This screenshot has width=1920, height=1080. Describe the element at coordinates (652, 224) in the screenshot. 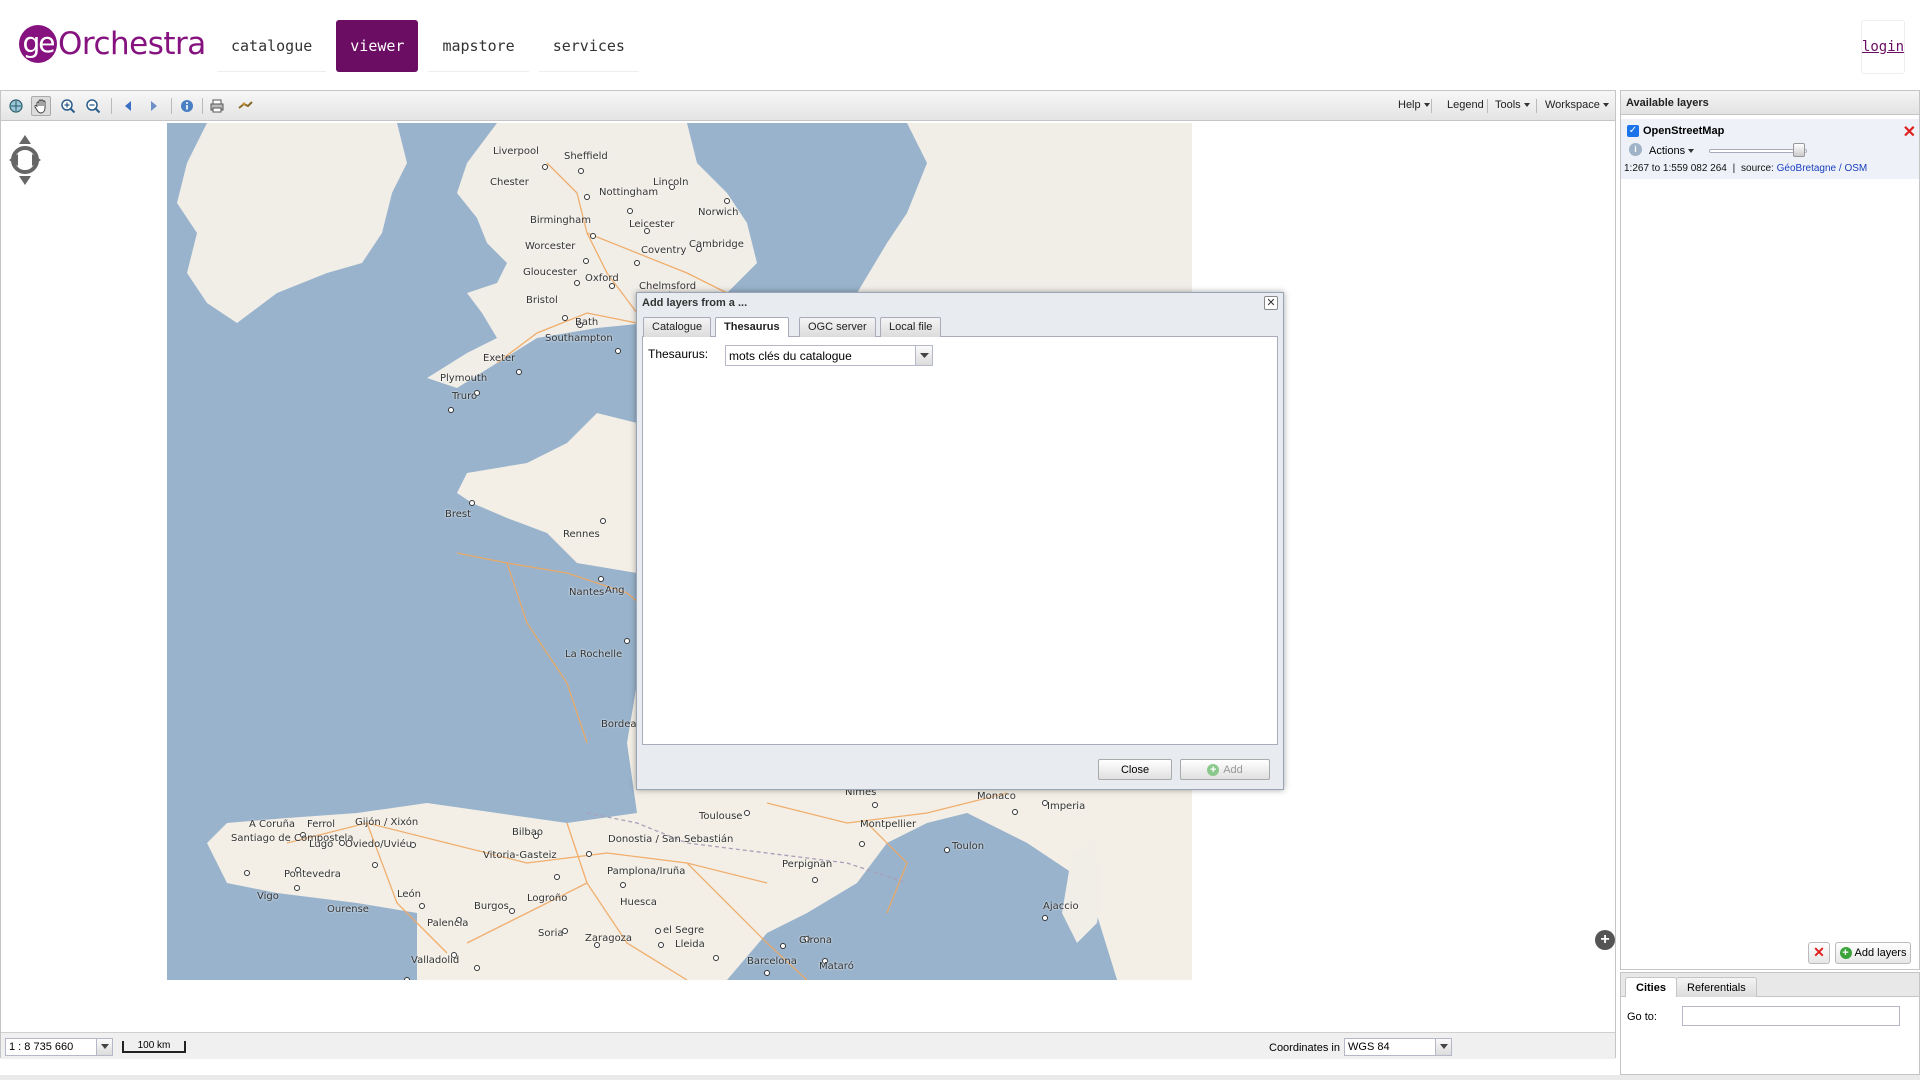

I see `map-place-label: Leicester` at that location.